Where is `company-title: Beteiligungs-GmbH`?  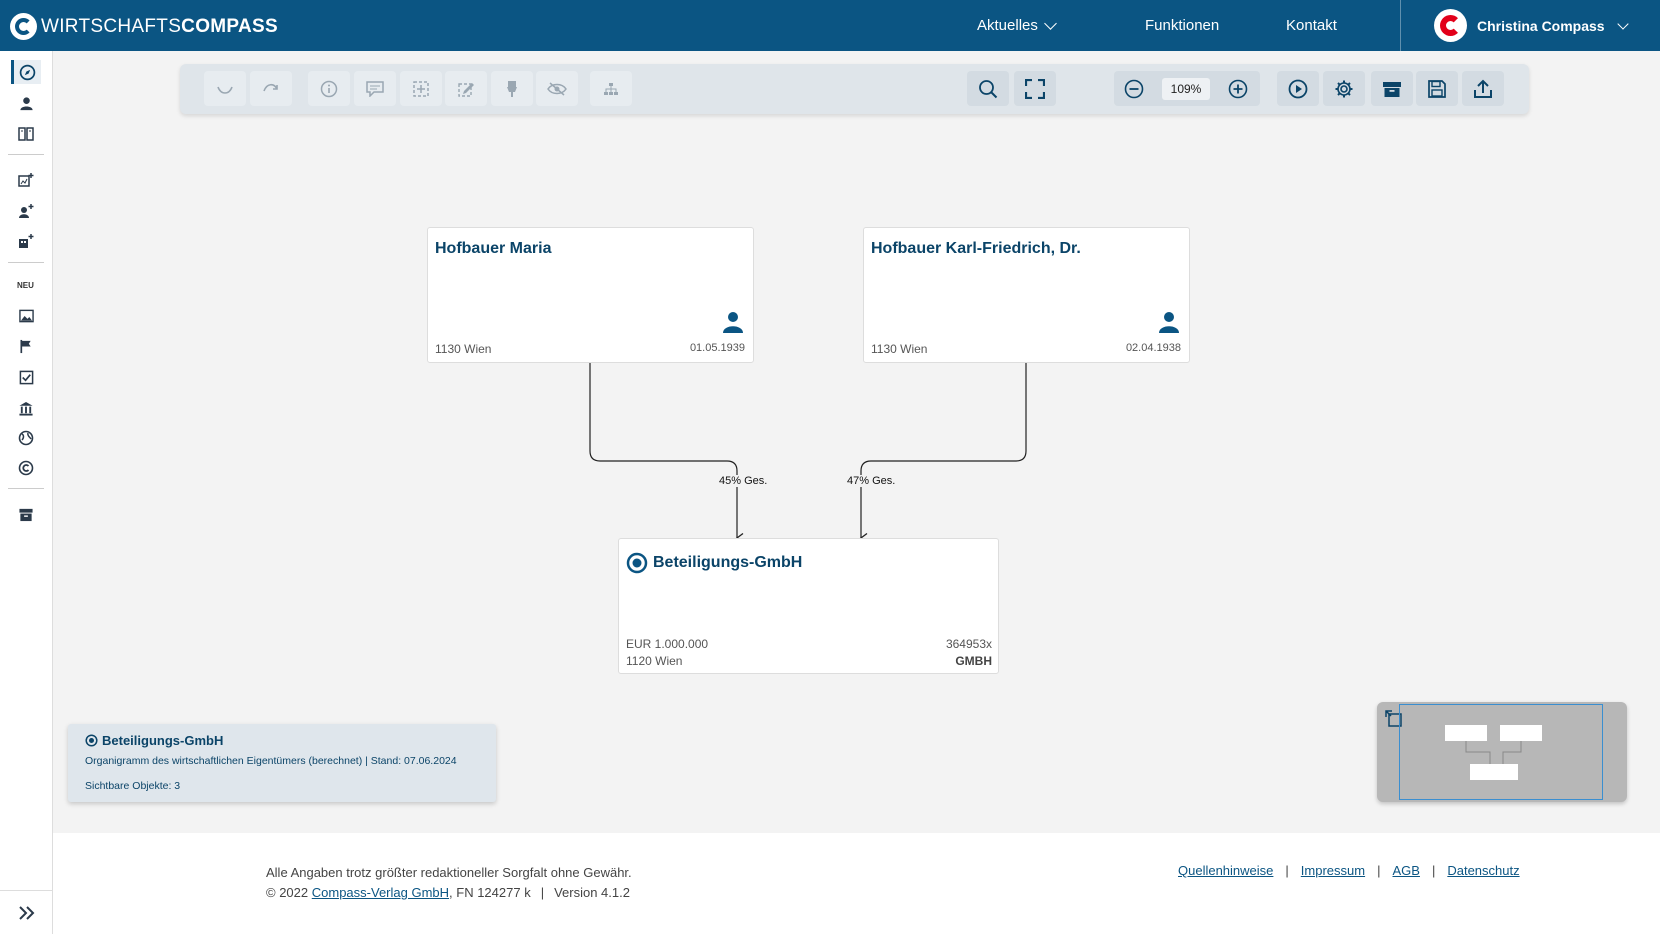
company-title: Beteiligungs-GmbH is located at coordinates (714, 563).